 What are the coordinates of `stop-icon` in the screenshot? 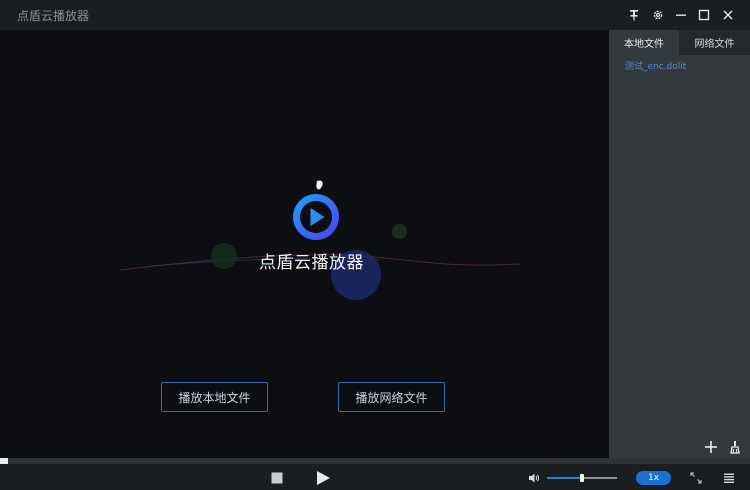 It's located at (277, 478).